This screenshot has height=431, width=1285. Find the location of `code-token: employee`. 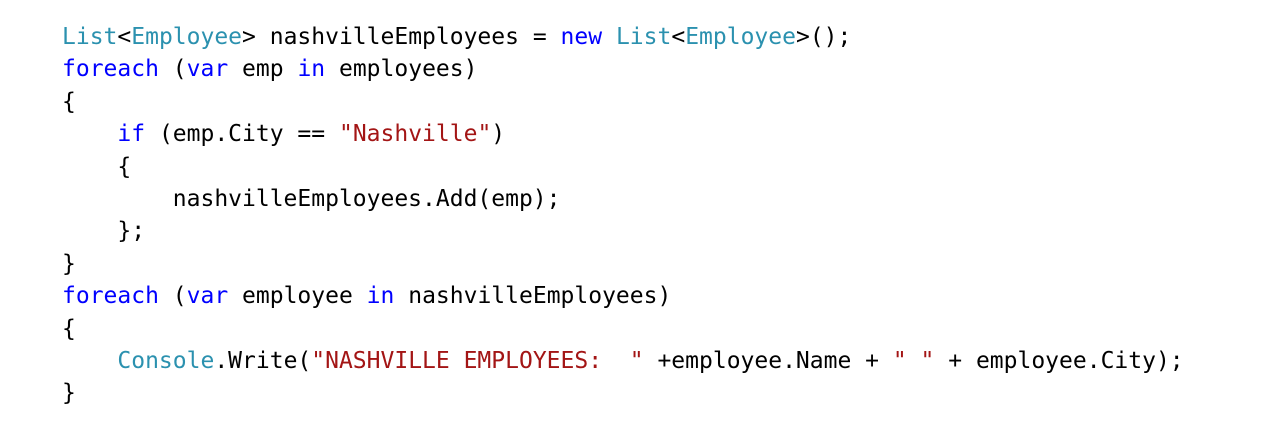

code-token: employee is located at coordinates (297, 296).